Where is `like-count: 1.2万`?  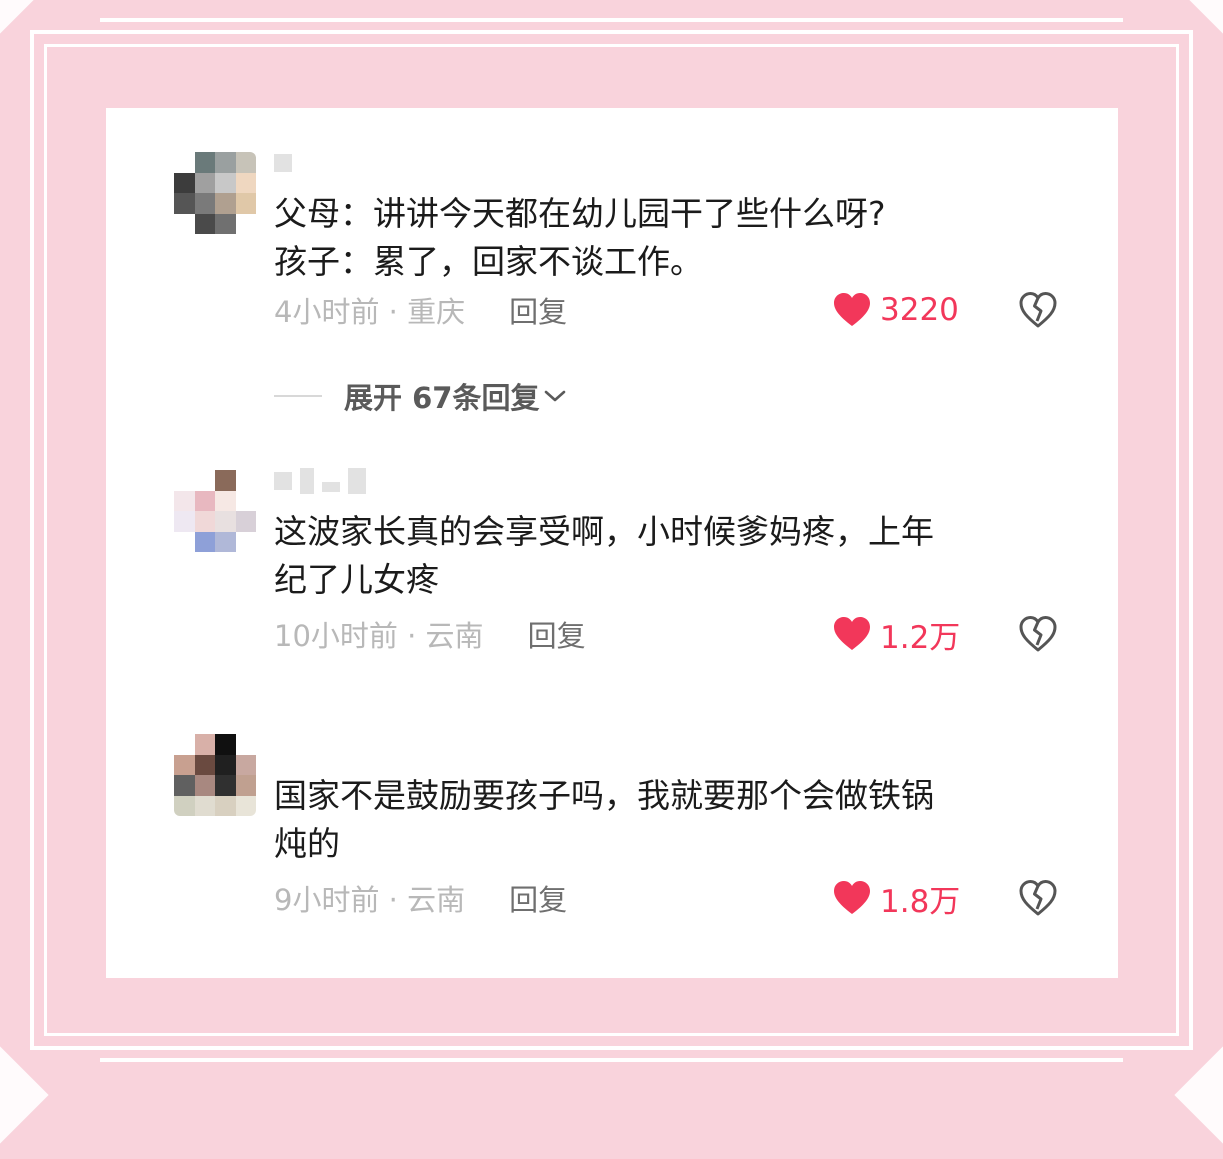 like-count: 1.2万 is located at coordinates (920, 637).